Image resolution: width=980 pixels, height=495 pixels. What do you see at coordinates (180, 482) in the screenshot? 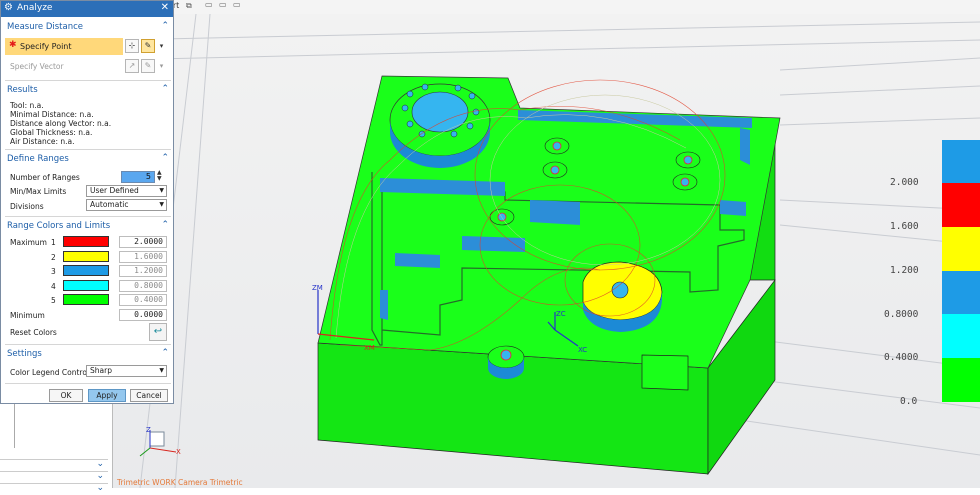
I see `view-name-label: Trimetric WORK Camera Trimetric` at bounding box center [180, 482].